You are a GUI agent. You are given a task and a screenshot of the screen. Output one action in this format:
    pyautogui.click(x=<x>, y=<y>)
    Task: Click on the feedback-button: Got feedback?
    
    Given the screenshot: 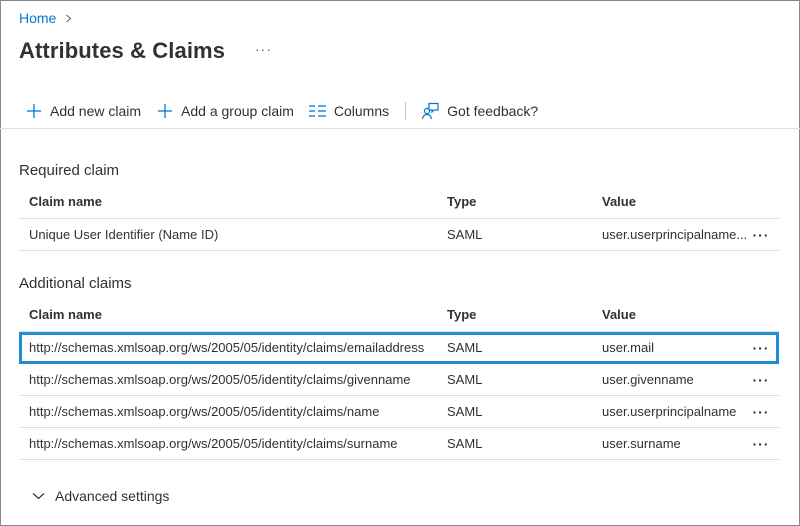 What is the action you would take?
    pyautogui.click(x=479, y=111)
    